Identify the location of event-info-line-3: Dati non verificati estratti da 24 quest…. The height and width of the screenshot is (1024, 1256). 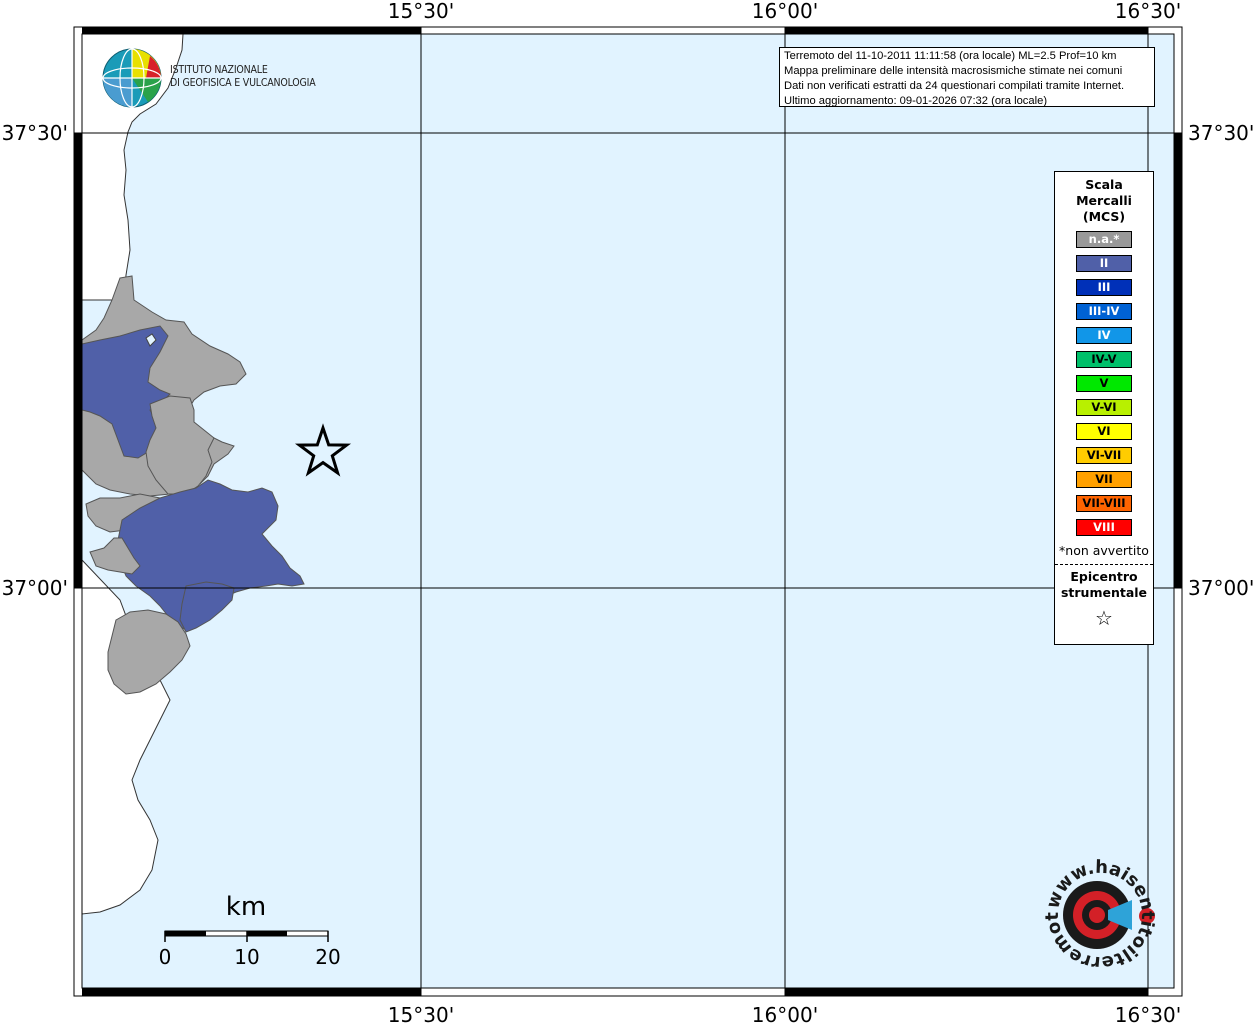
(954, 86).